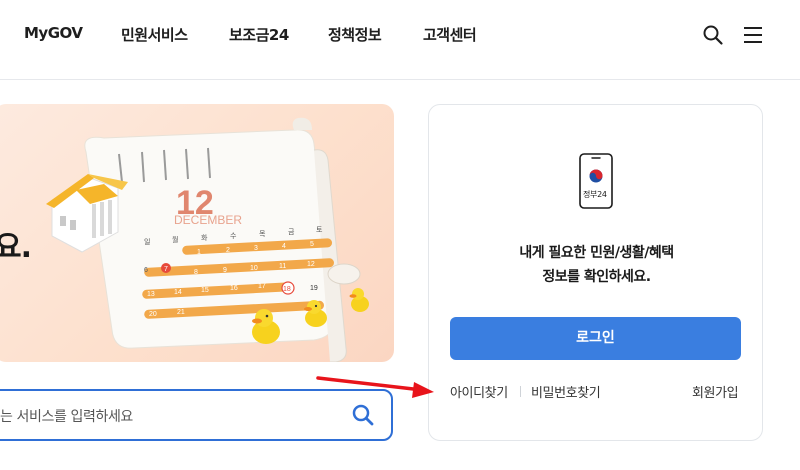 This screenshot has width=800, height=470. I want to click on calendar-day: 21, so click(181, 312).